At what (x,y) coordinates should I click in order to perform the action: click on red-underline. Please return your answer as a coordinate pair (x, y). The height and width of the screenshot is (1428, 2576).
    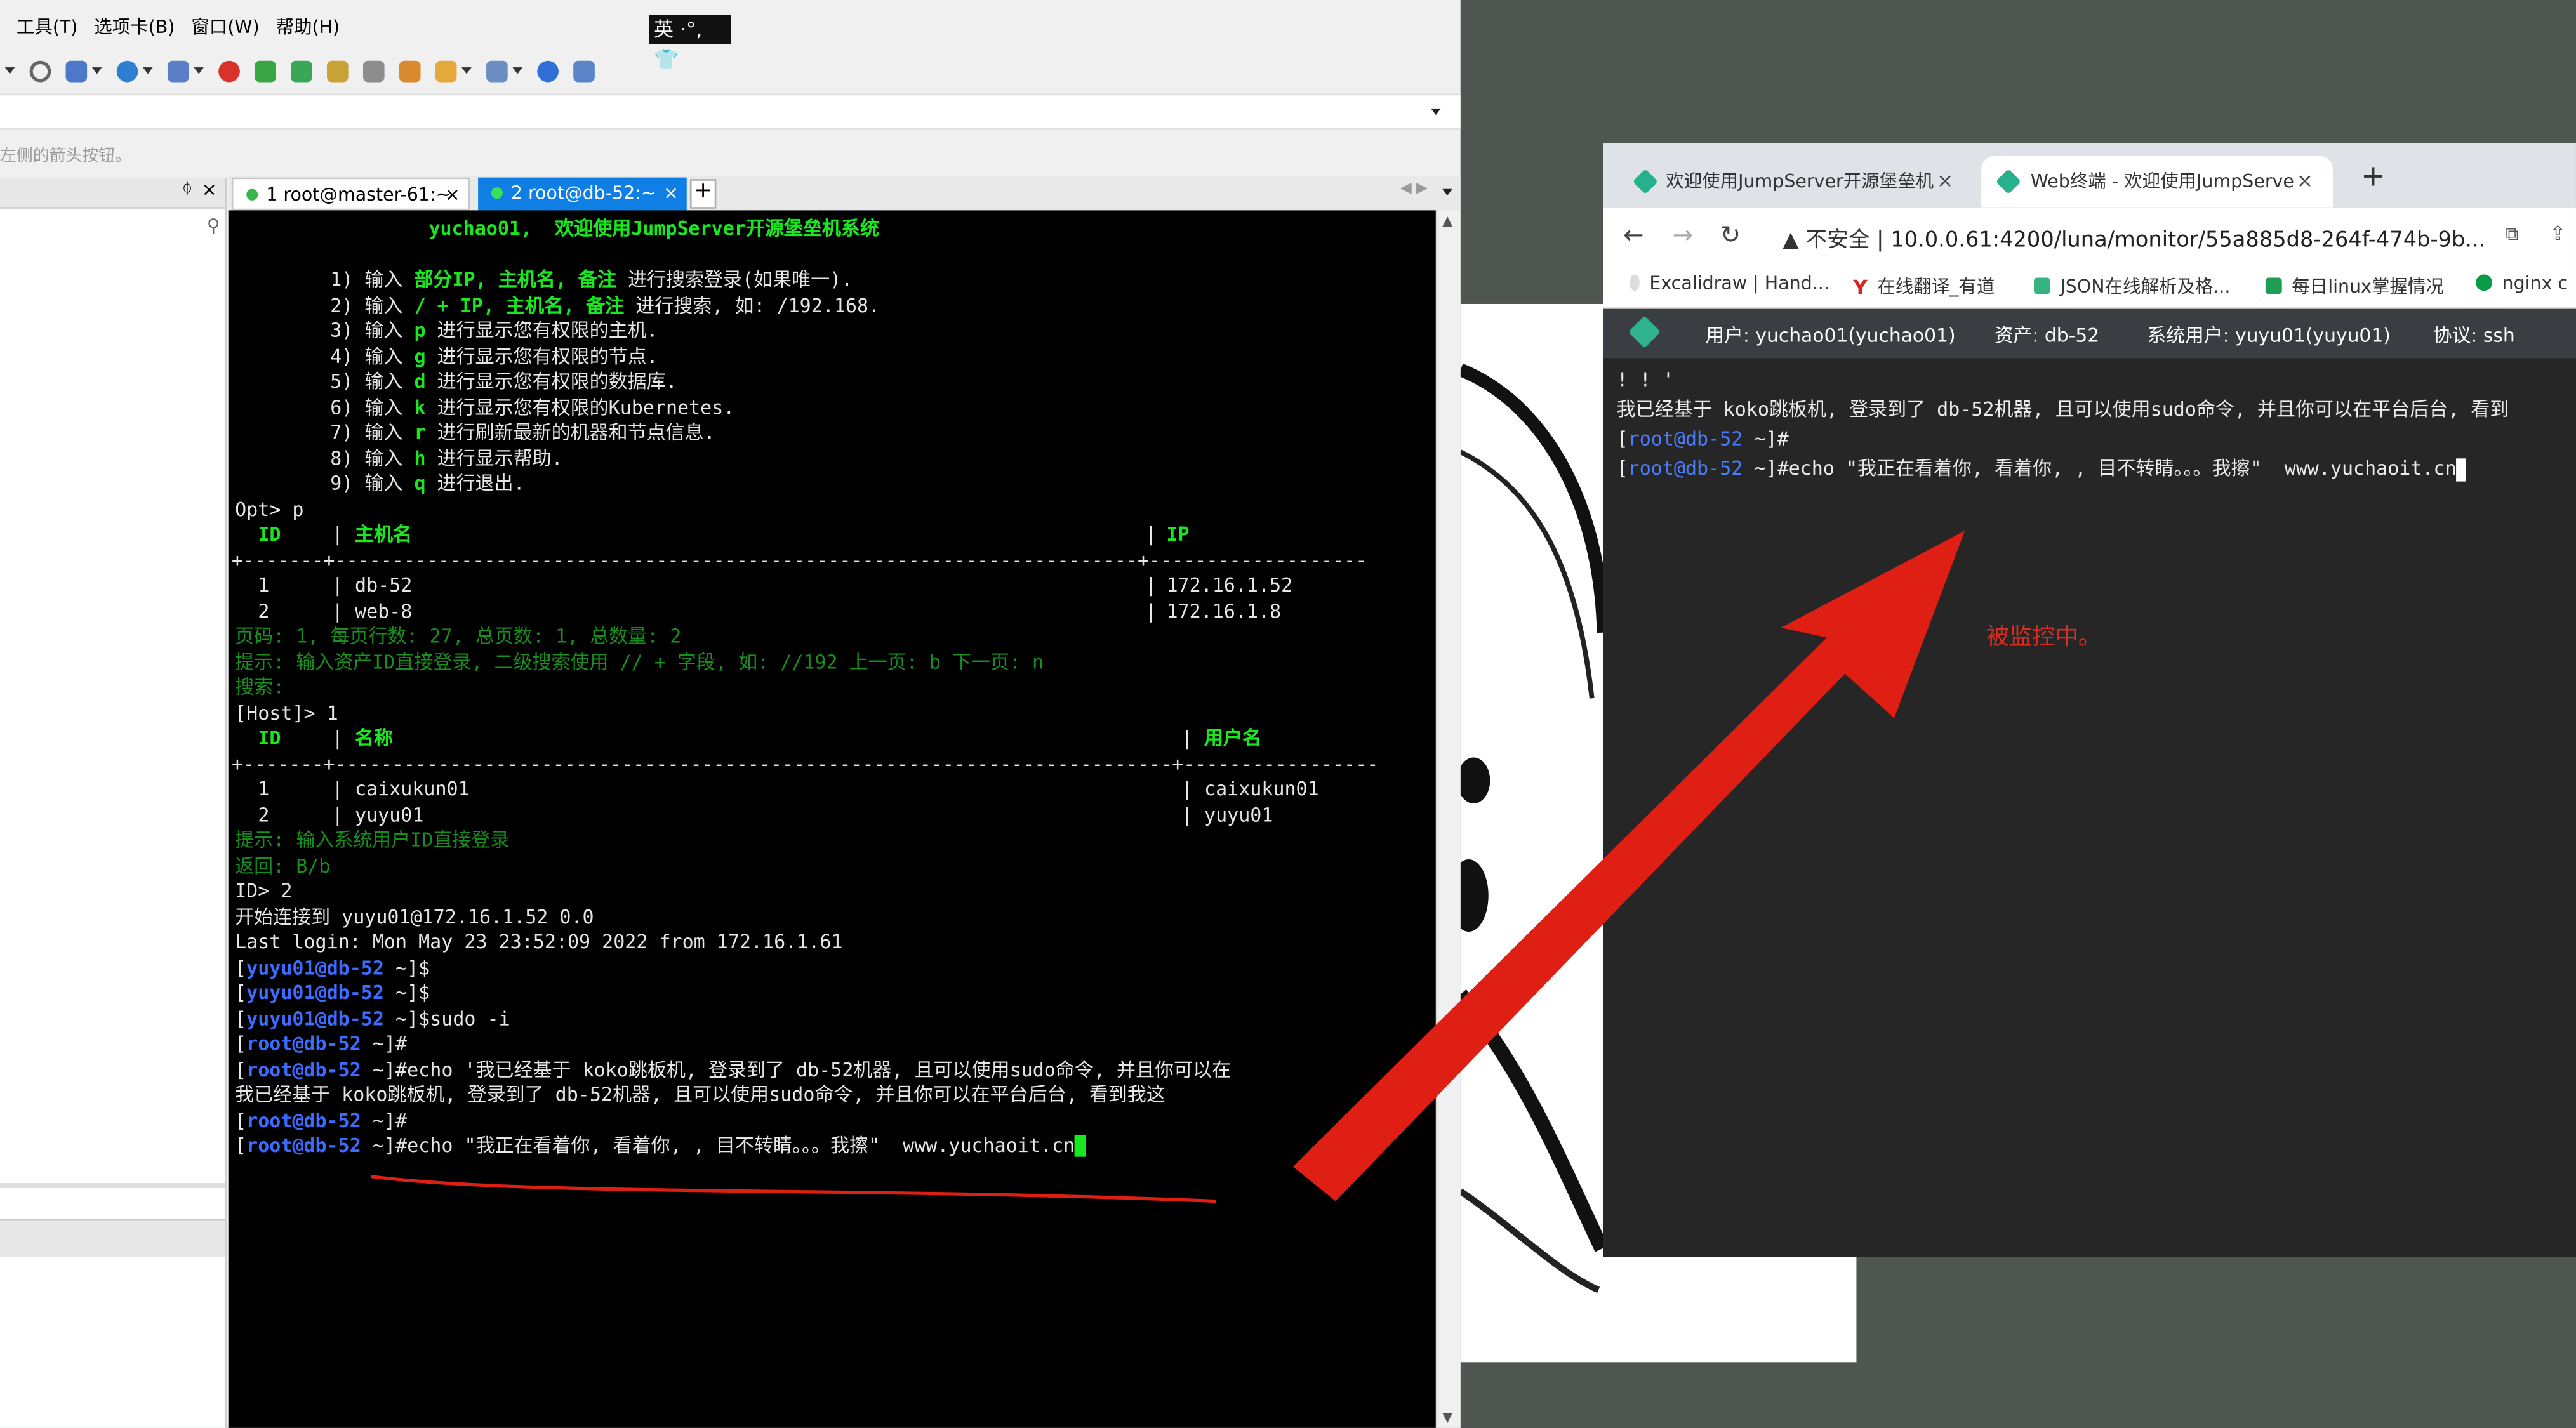
    Looking at the image, I should click on (793, 1189).